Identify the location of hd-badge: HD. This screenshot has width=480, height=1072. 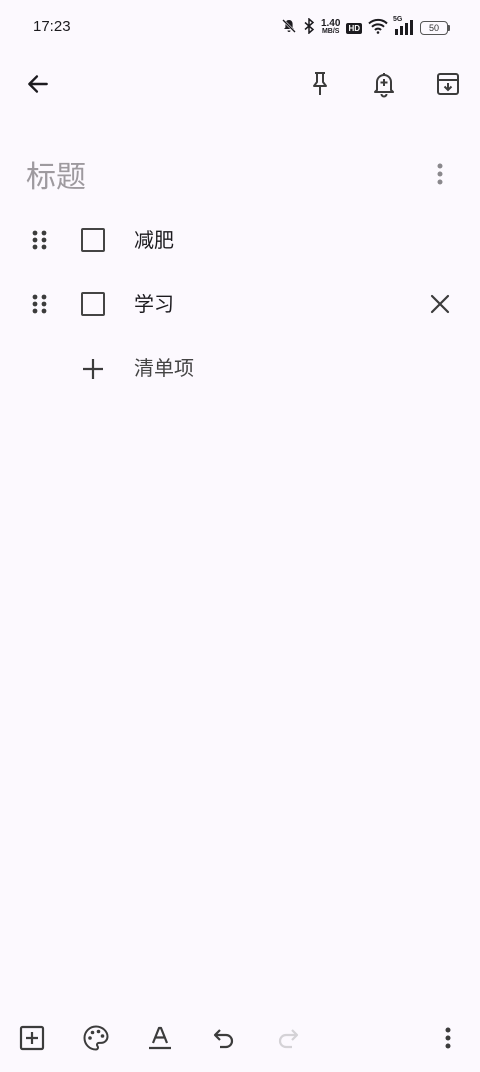
(354, 28).